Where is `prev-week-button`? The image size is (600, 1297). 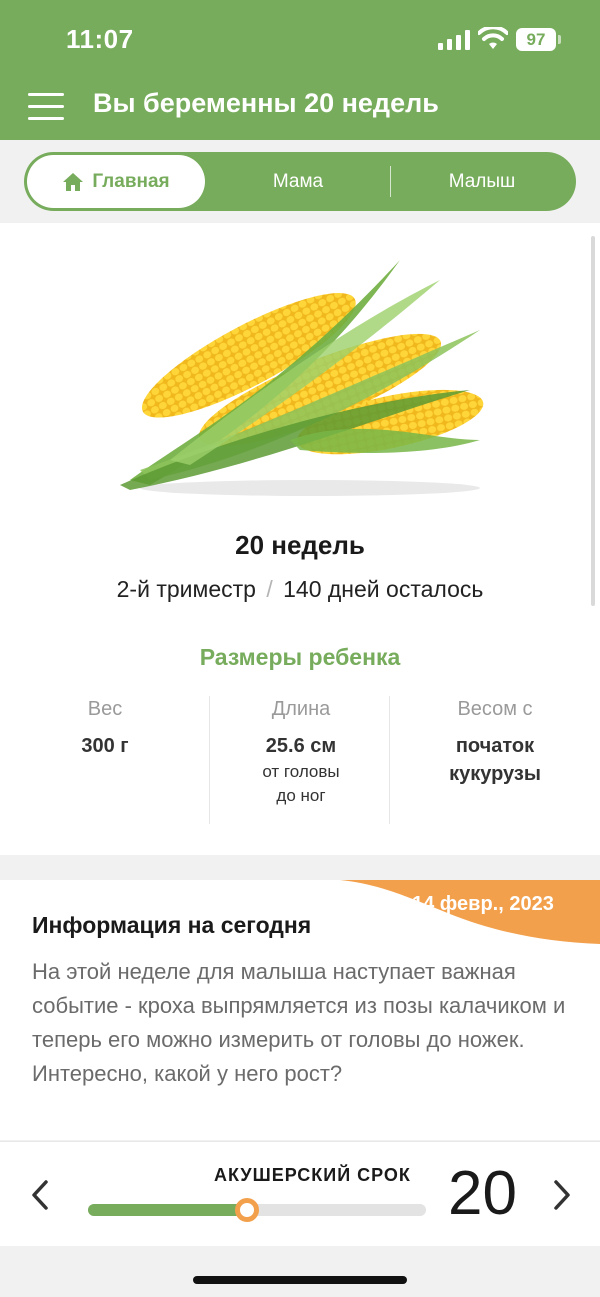
prev-week-button is located at coordinates (40, 1195).